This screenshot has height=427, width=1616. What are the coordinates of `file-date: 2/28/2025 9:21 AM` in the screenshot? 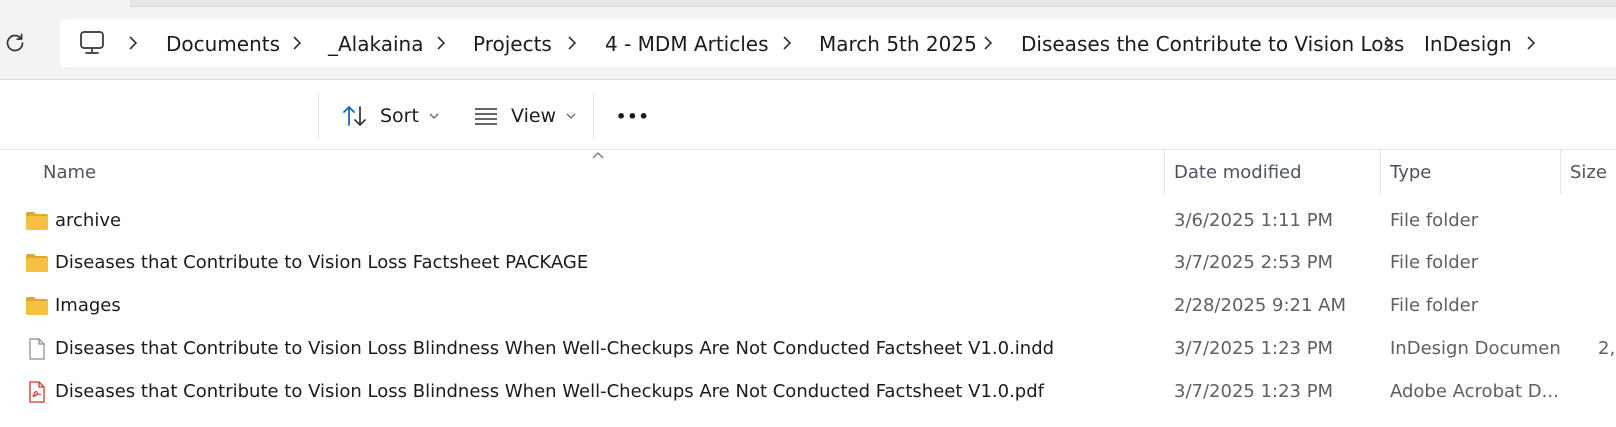 It's located at (1260, 305).